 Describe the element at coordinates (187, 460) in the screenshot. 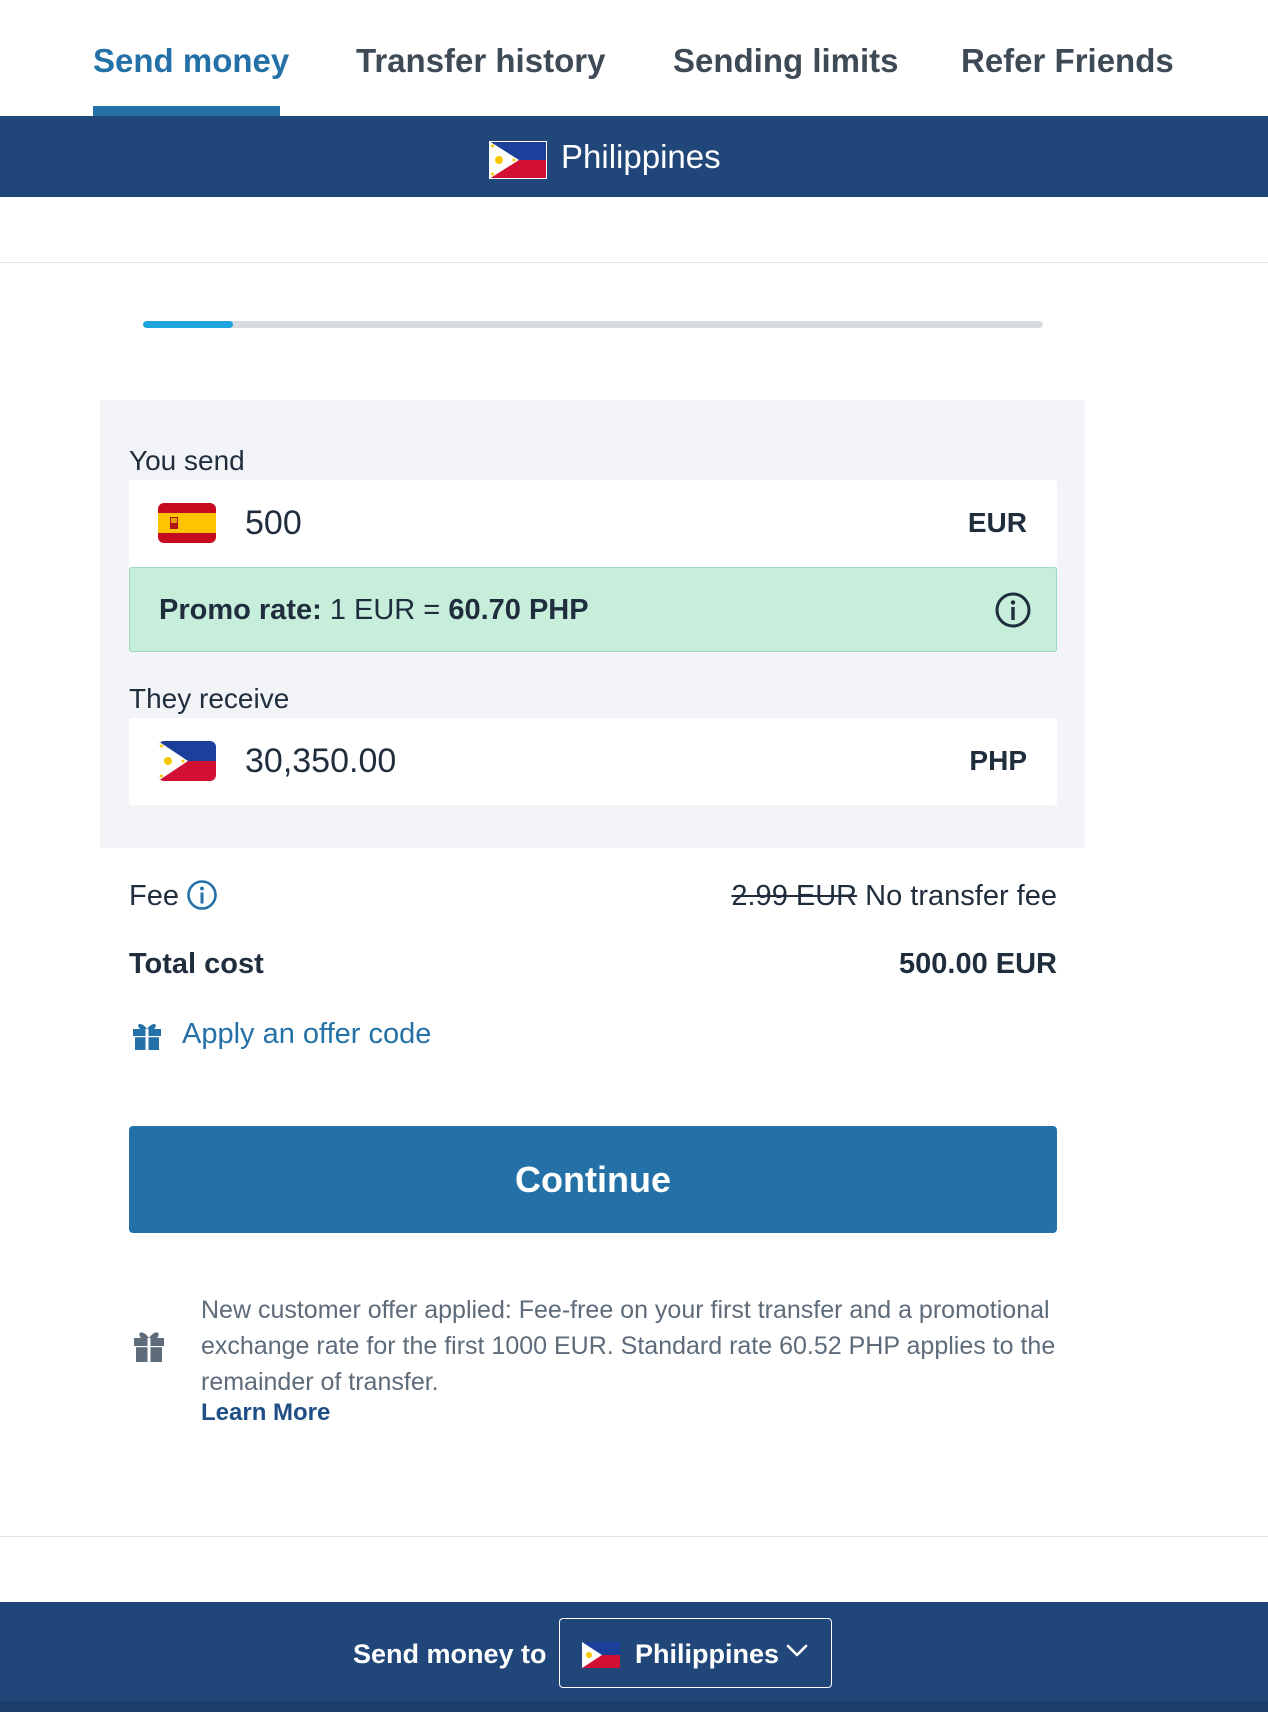

I see `you-send-label: You send` at that location.